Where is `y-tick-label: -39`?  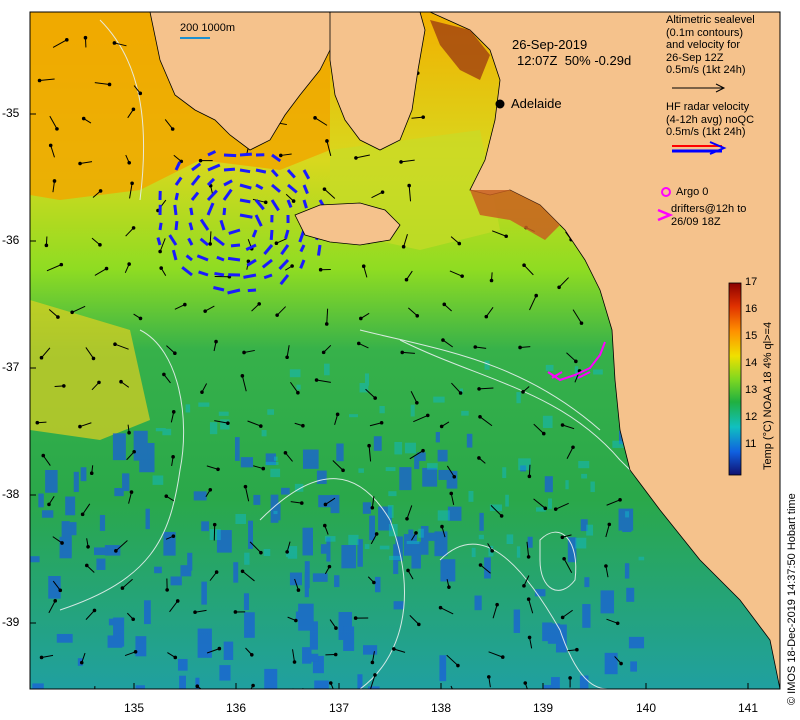 y-tick-label: -39 is located at coordinates (11, 622).